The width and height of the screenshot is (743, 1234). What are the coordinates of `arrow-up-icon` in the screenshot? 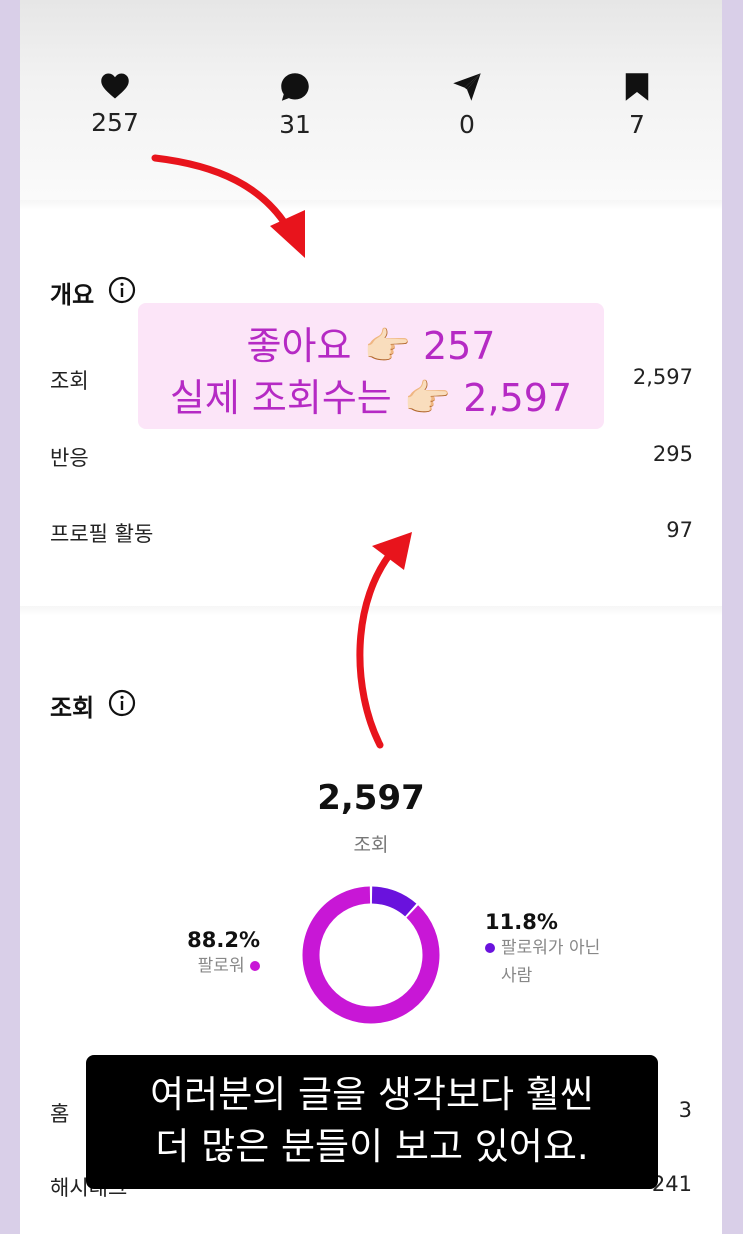 It's located at (377, 646).